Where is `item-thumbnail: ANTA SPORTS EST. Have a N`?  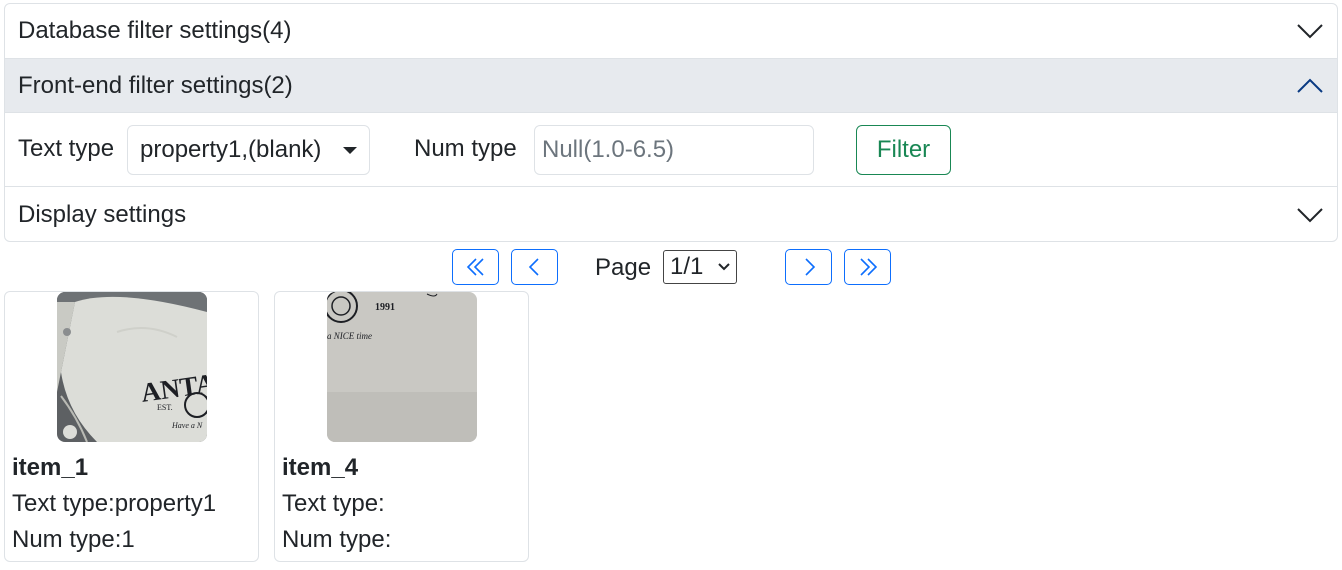 item-thumbnail: ANTA SPORTS EST. Have a N is located at coordinates (132, 367).